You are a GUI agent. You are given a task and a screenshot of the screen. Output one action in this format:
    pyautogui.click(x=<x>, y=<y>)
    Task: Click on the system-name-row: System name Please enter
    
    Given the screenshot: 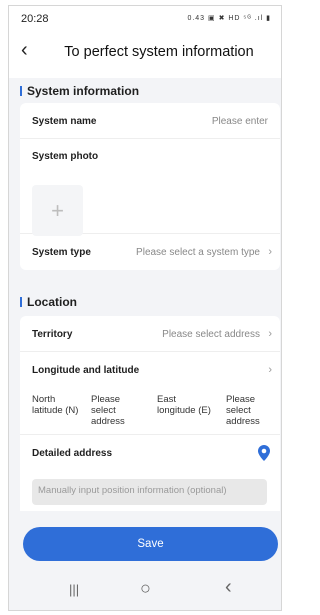 What is the action you would take?
    pyautogui.click(x=150, y=121)
    